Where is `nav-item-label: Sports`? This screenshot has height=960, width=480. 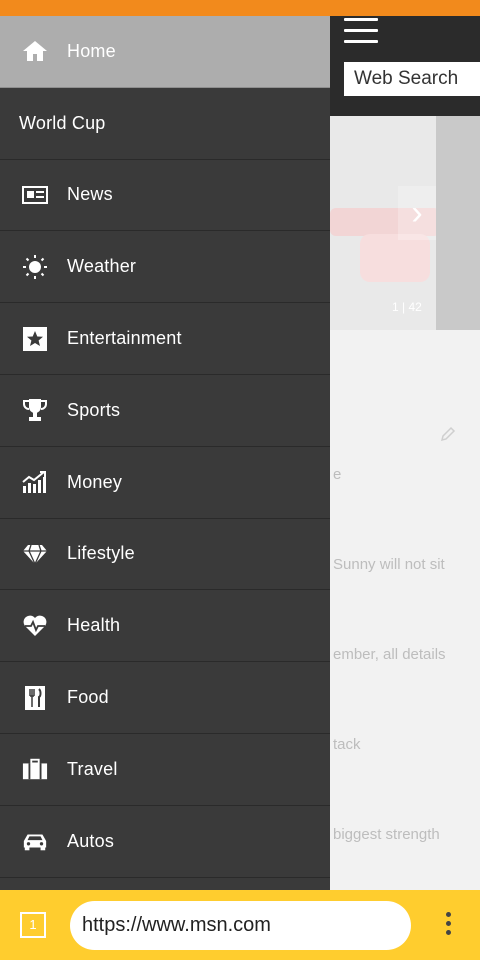
nav-item-label: Sports is located at coordinates (94, 409).